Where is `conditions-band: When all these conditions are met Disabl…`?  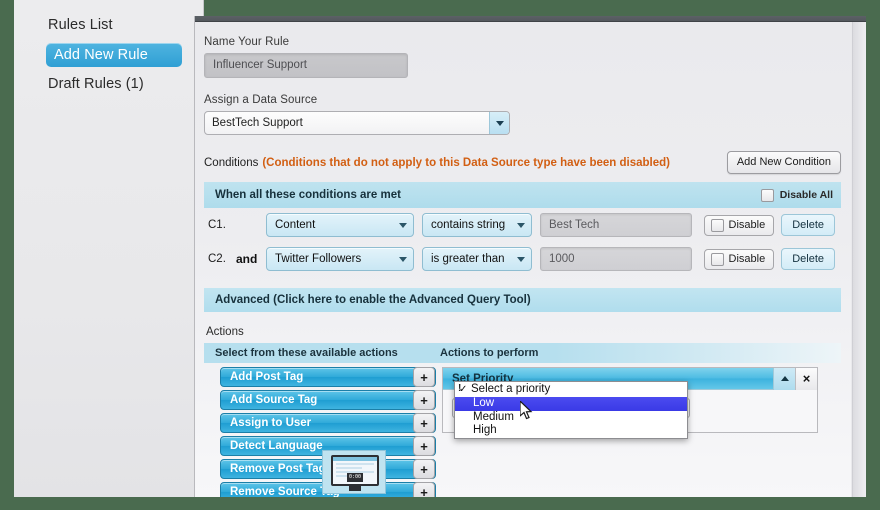
conditions-band: When all these conditions are met Disabl… is located at coordinates (522, 195).